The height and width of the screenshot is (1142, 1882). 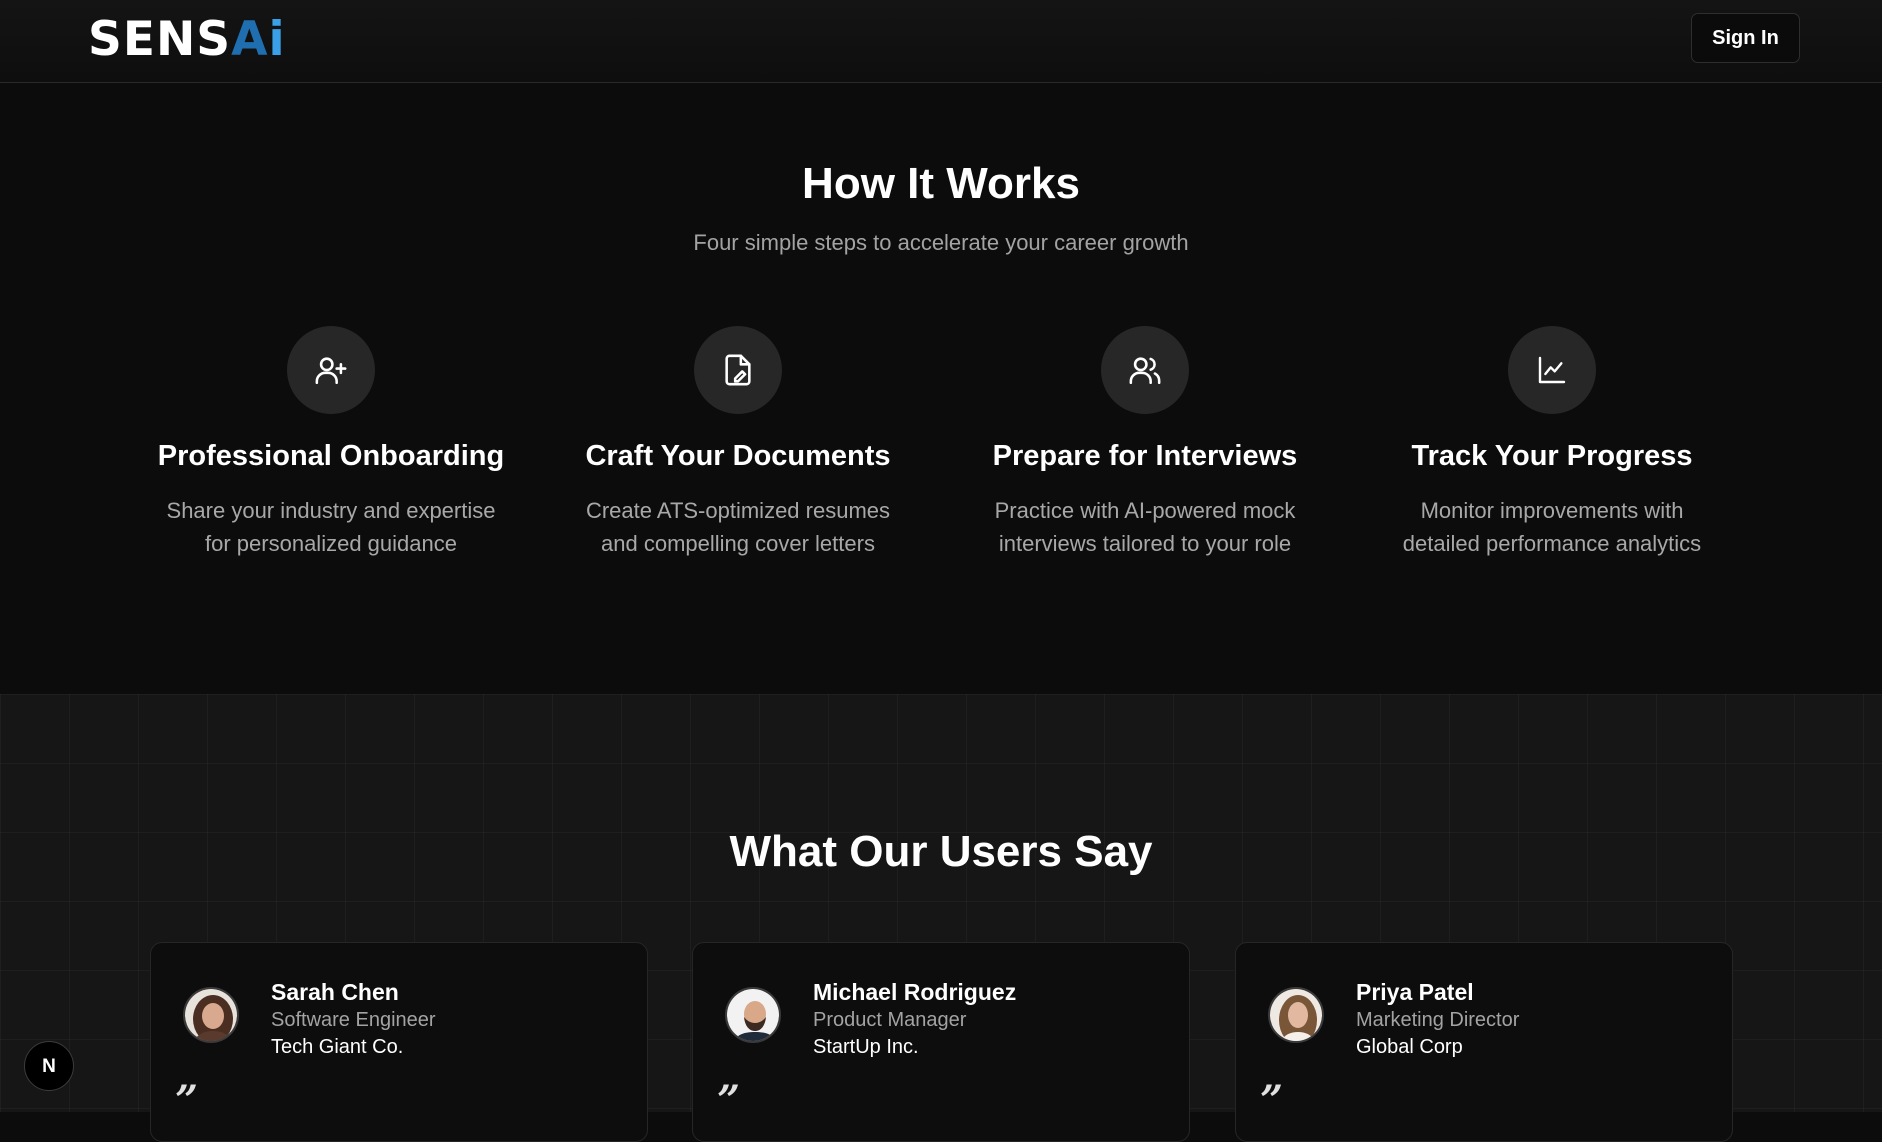 I want to click on svg-text: N, so click(x=49, y=1066).